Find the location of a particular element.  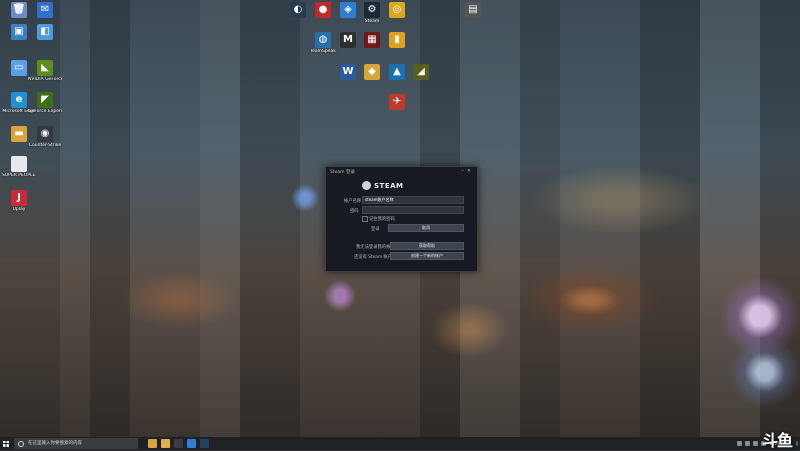

taskbar-search-box: 在这里输入你要搜索的内容 is located at coordinates (76, 443).